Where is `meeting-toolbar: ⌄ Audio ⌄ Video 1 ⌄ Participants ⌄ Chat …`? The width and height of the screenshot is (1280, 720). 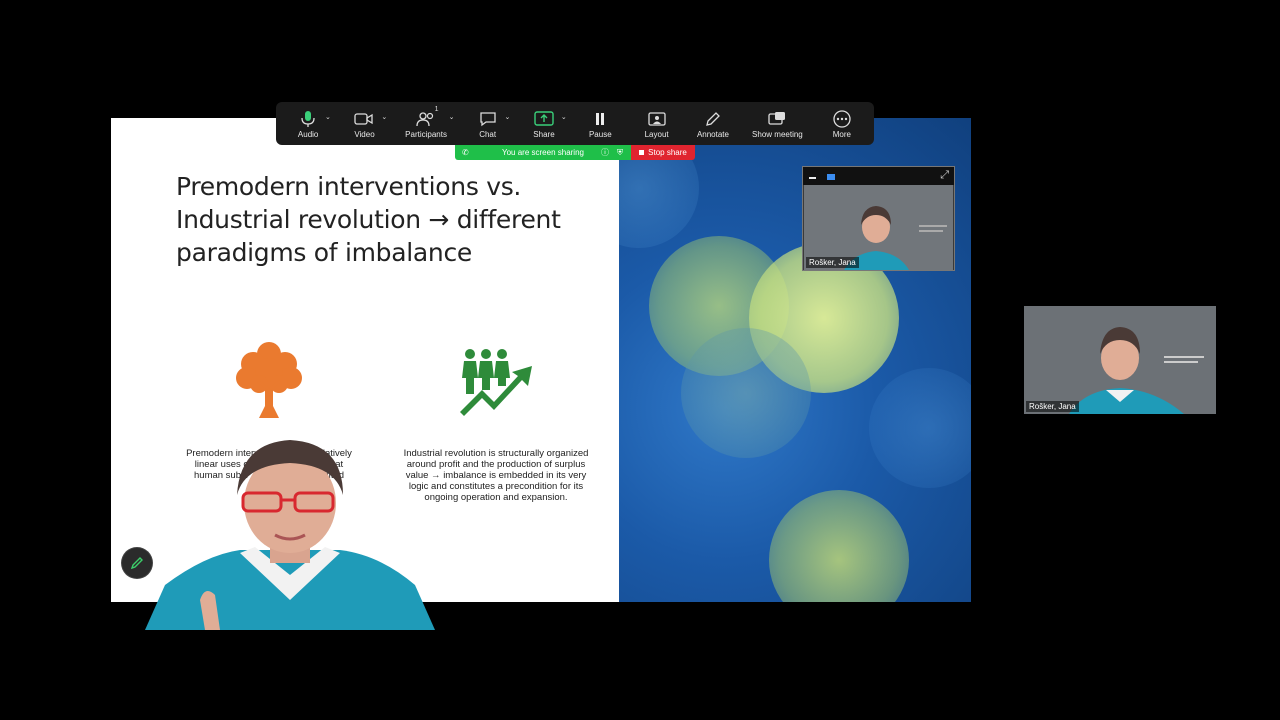 meeting-toolbar: ⌄ Audio ⌄ Video 1 ⌄ Participants ⌄ Chat … is located at coordinates (575, 123).